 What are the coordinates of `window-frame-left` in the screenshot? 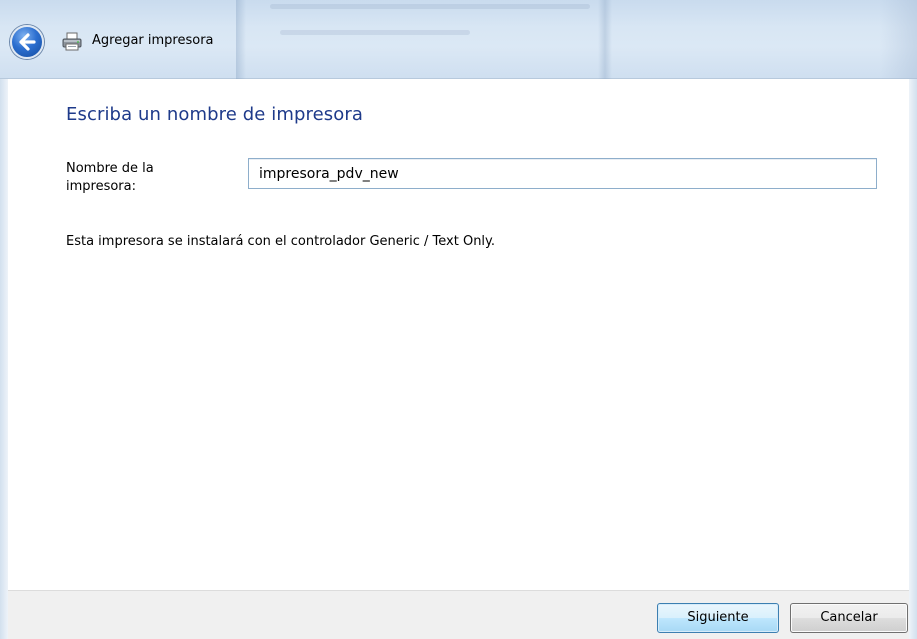 It's located at (4, 359).